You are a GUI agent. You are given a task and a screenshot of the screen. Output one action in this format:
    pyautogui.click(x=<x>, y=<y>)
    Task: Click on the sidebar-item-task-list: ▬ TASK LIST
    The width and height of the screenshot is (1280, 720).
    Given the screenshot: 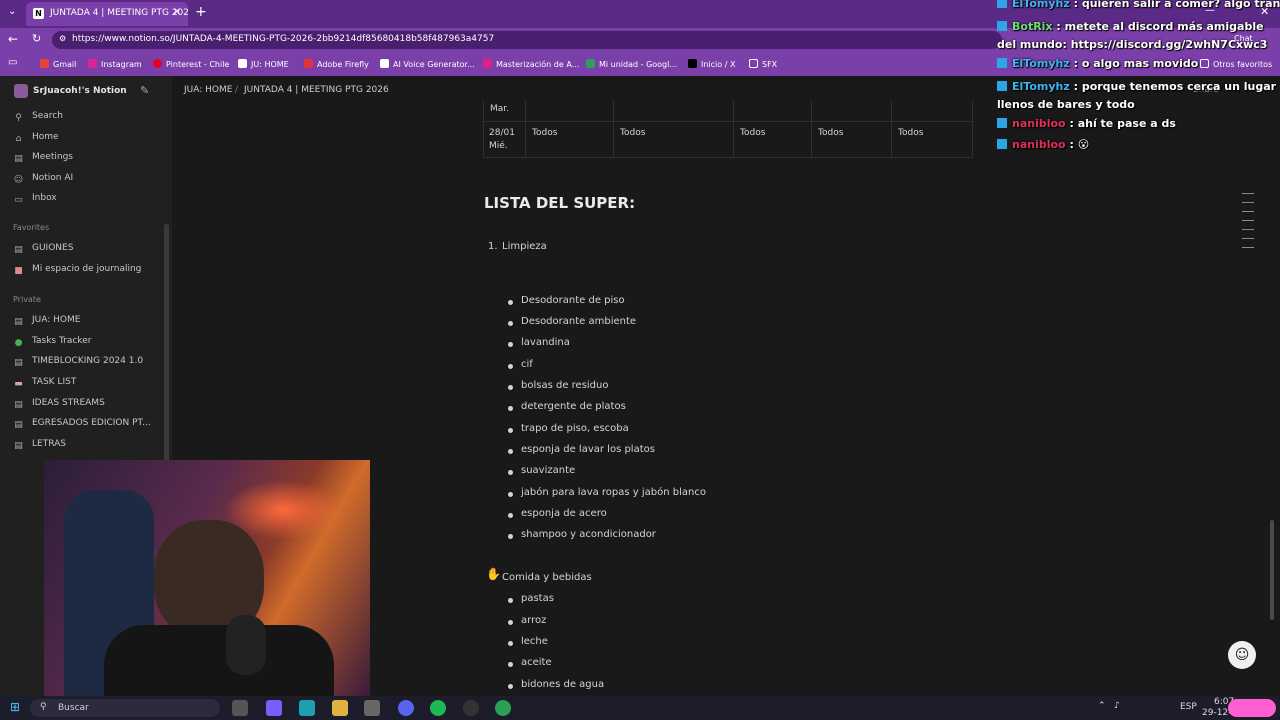 What is the action you would take?
    pyautogui.click(x=44, y=383)
    